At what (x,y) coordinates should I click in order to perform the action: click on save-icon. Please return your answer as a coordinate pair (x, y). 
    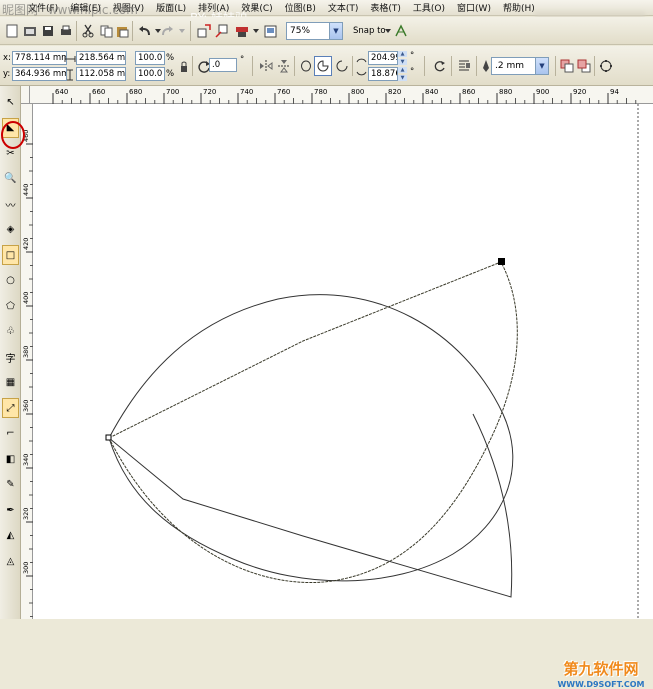
    Looking at the image, I should click on (48, 31).